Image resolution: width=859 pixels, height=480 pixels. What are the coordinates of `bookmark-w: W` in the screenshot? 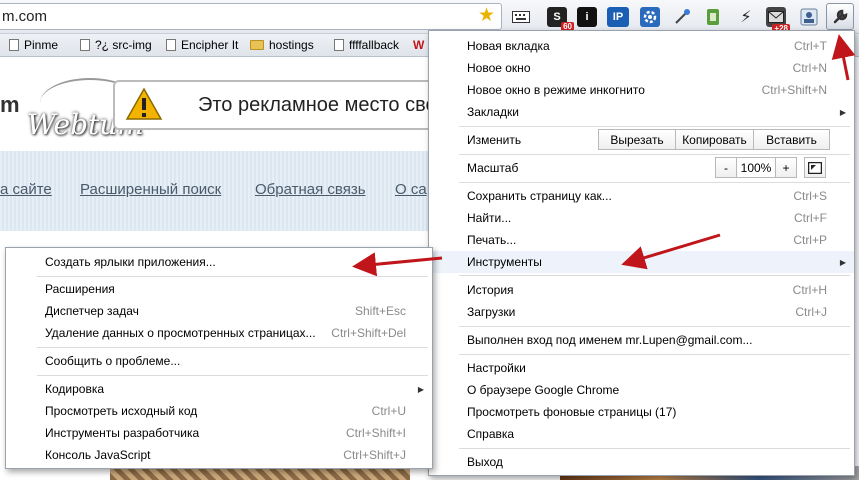 It's located at (418, 45).